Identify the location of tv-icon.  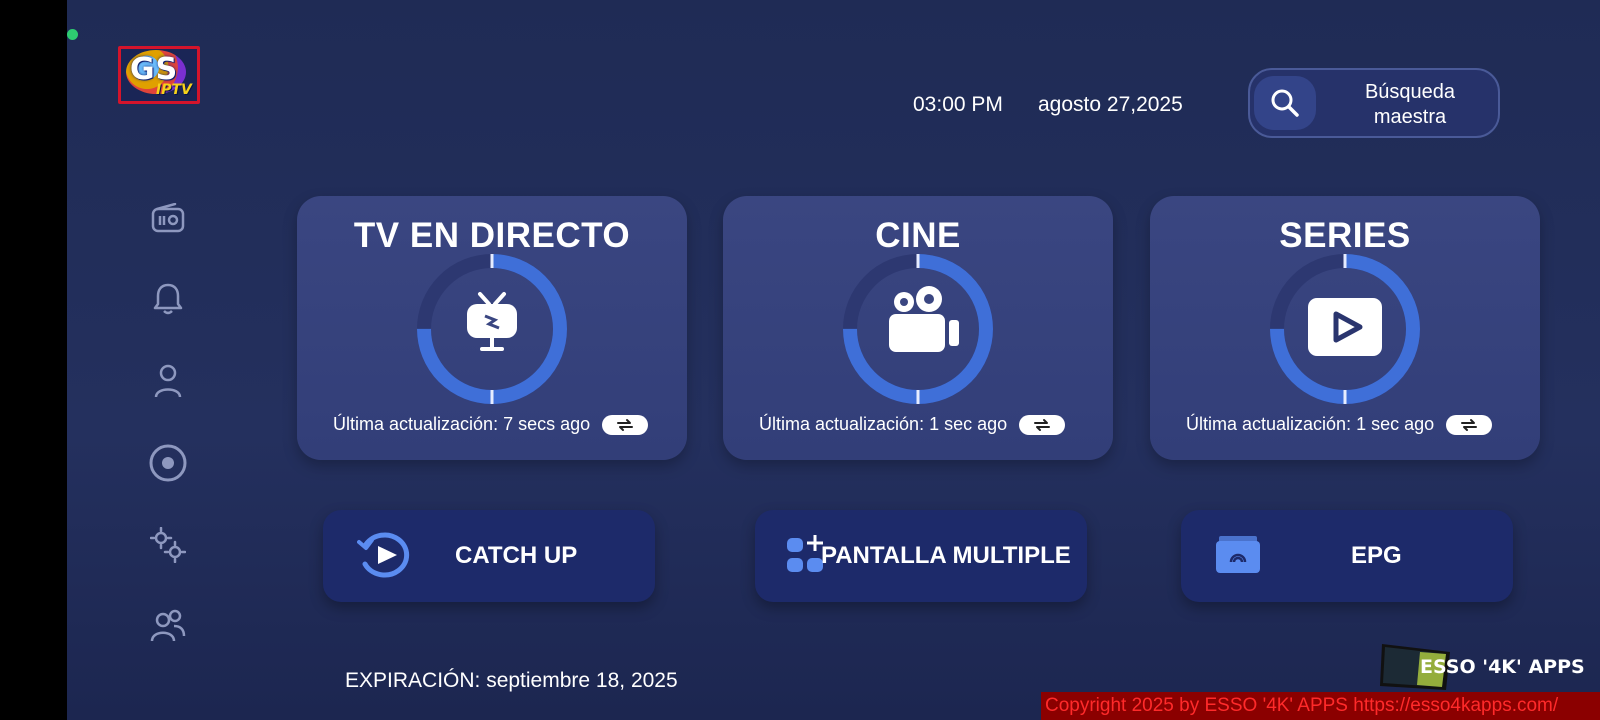
(492, 321).